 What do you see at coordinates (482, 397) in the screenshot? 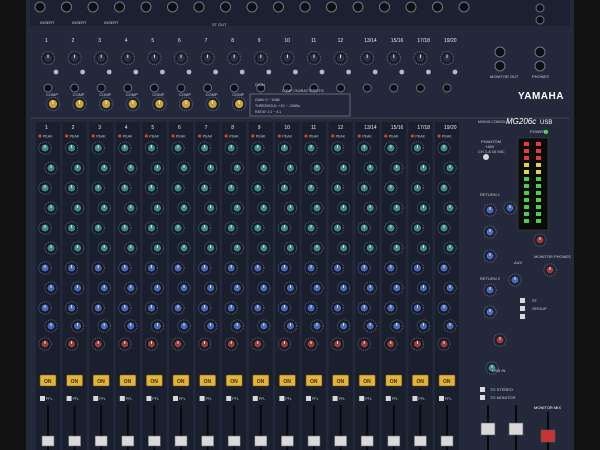
I see `to-monitor-button` at bounding box center [482, 397].